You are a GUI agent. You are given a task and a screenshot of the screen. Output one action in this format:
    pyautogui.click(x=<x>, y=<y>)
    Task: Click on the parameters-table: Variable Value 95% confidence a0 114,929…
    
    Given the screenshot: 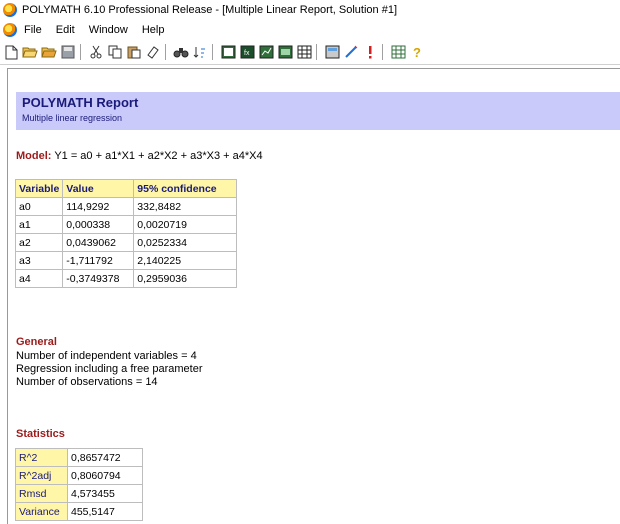 What is the action you would take?
    pyautogui.click(x=126, y=233)
    